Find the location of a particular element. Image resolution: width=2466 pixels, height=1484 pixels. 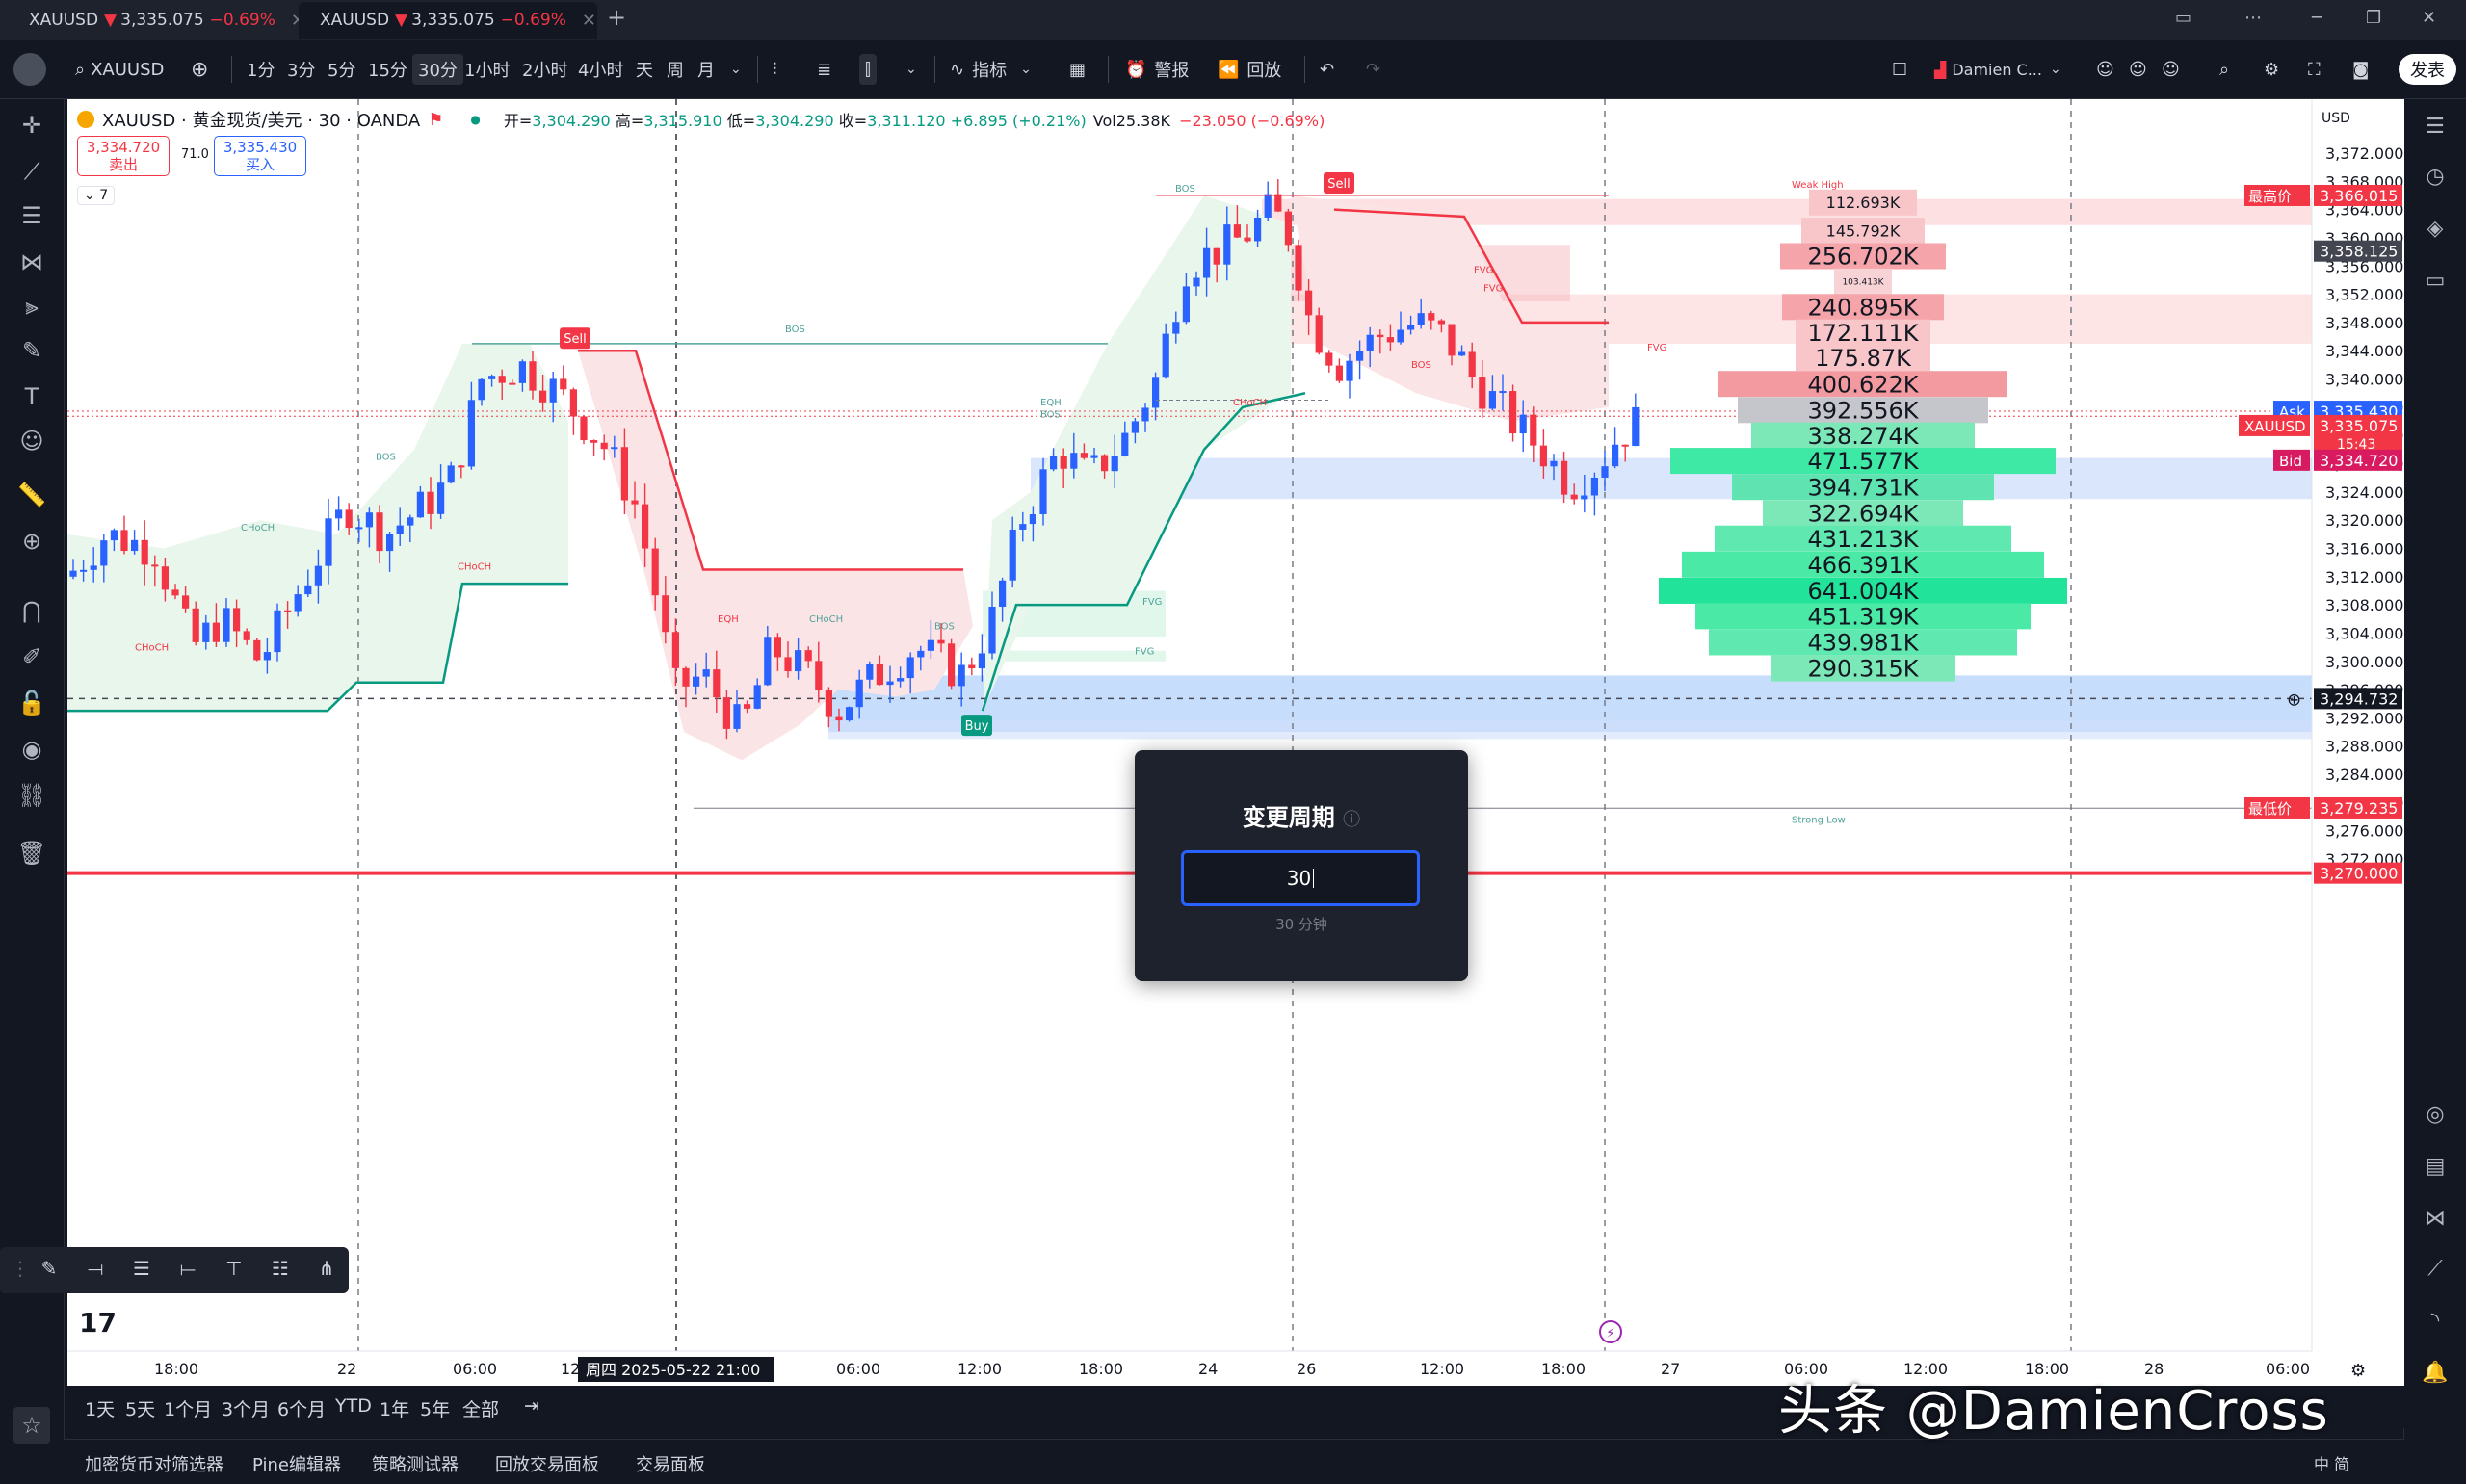

bar-style-icon: ⫶ is located at coordinates (775, 70).